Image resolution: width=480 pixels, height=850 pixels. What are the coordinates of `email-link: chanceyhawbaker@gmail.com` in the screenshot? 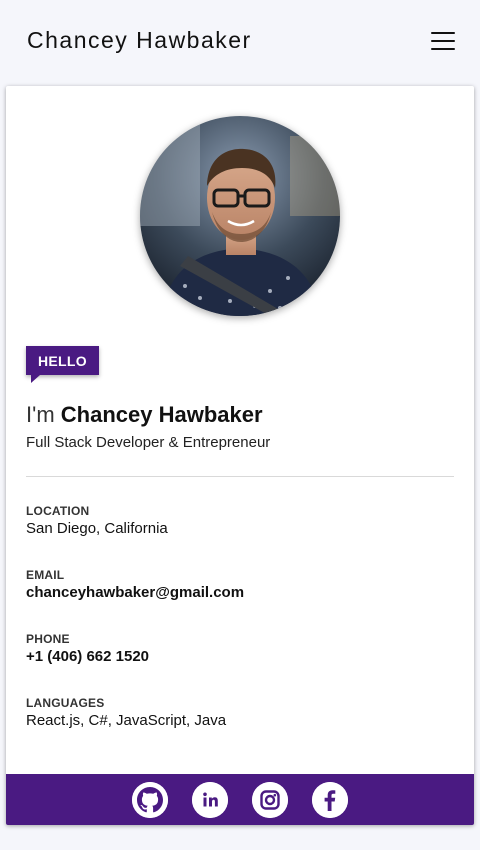 It's located at (135, 592).